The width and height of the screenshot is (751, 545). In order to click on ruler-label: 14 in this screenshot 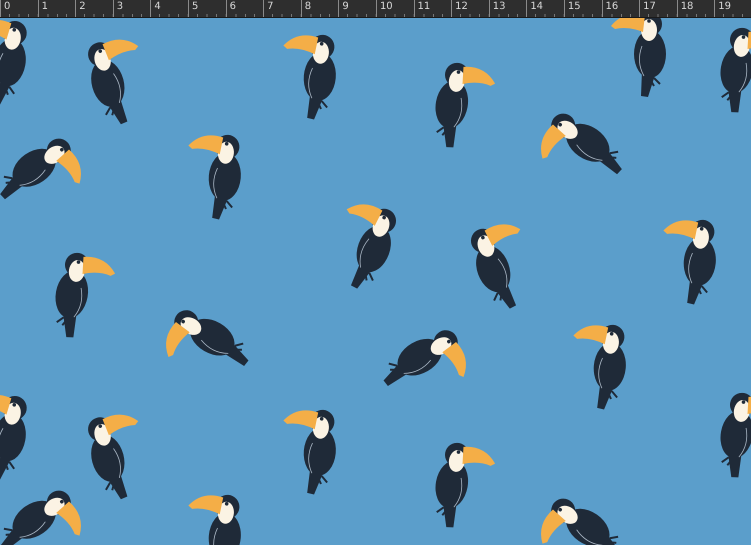, I will do `click(537, 7)`.